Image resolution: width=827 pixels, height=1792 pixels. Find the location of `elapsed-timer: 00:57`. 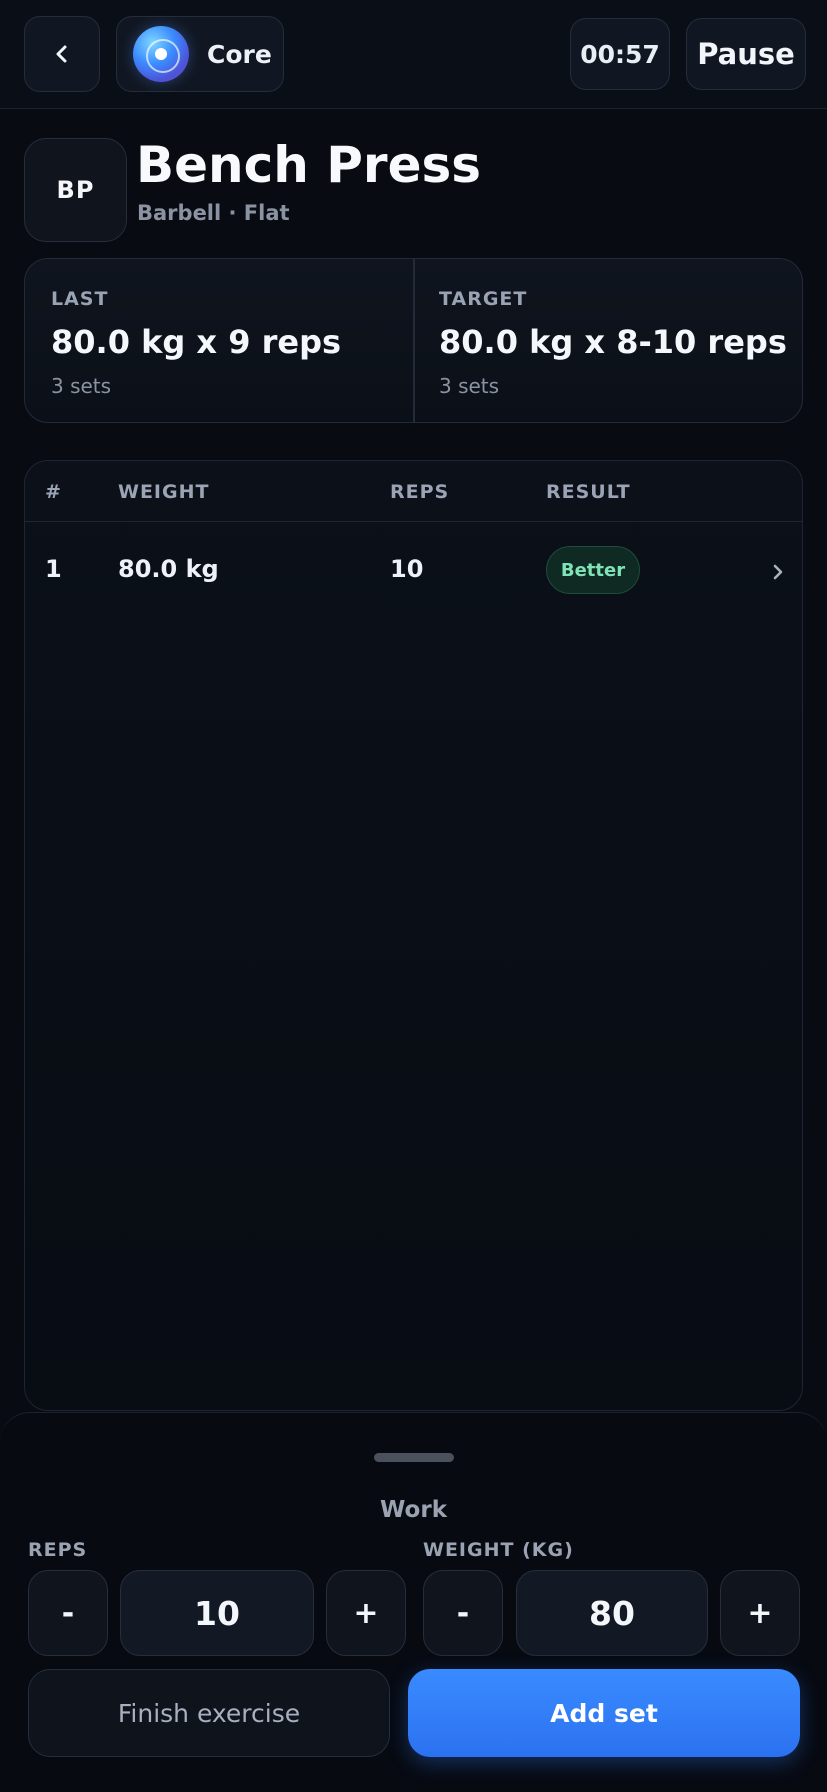

elapsed-timer: 00:57 is located at coordinates (620, 54).